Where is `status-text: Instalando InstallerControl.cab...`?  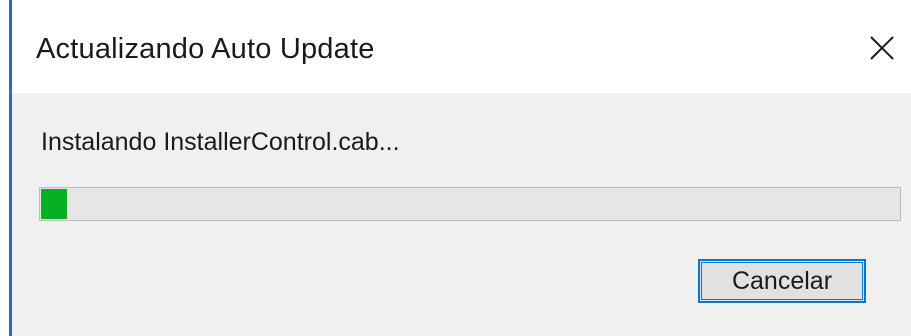
status-text: Instalando InstallerControl.cab... is located at coordinates (220, 142).